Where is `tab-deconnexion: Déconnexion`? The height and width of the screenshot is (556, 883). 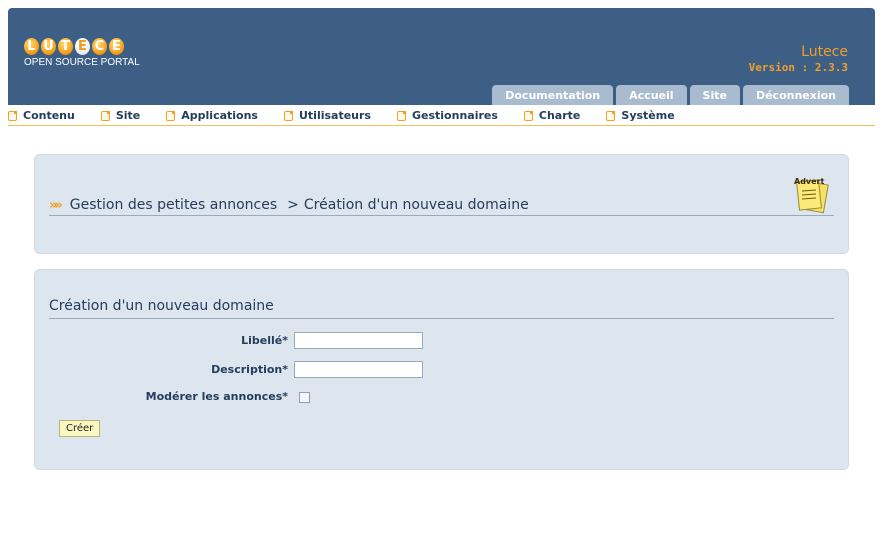 tab-deconnexion: Déconnexion is located at coordinates (795, 95).